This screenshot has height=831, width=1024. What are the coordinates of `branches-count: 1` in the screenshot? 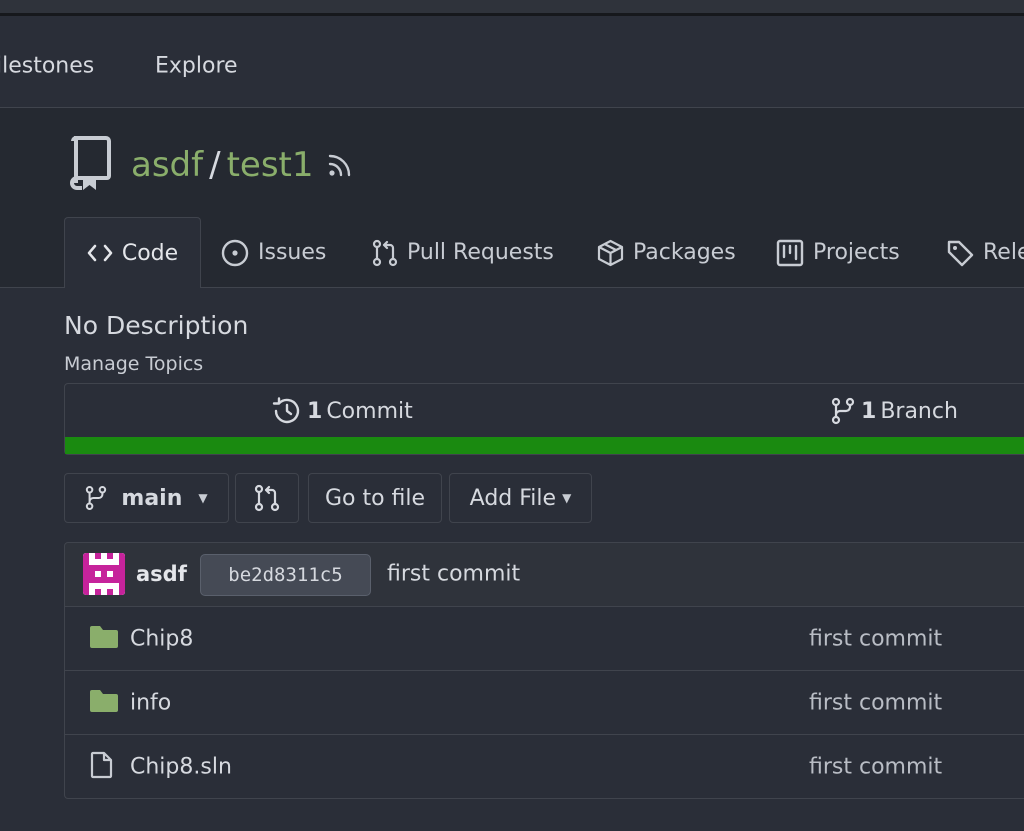 It's located at (869, 411).